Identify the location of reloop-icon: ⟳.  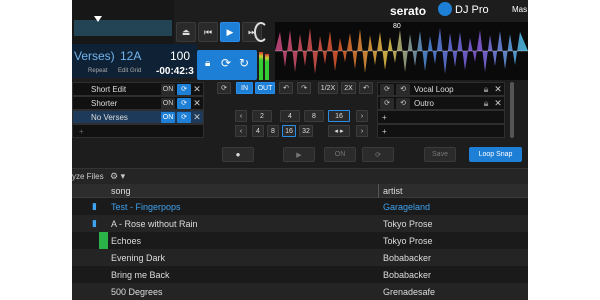
(224, 88).